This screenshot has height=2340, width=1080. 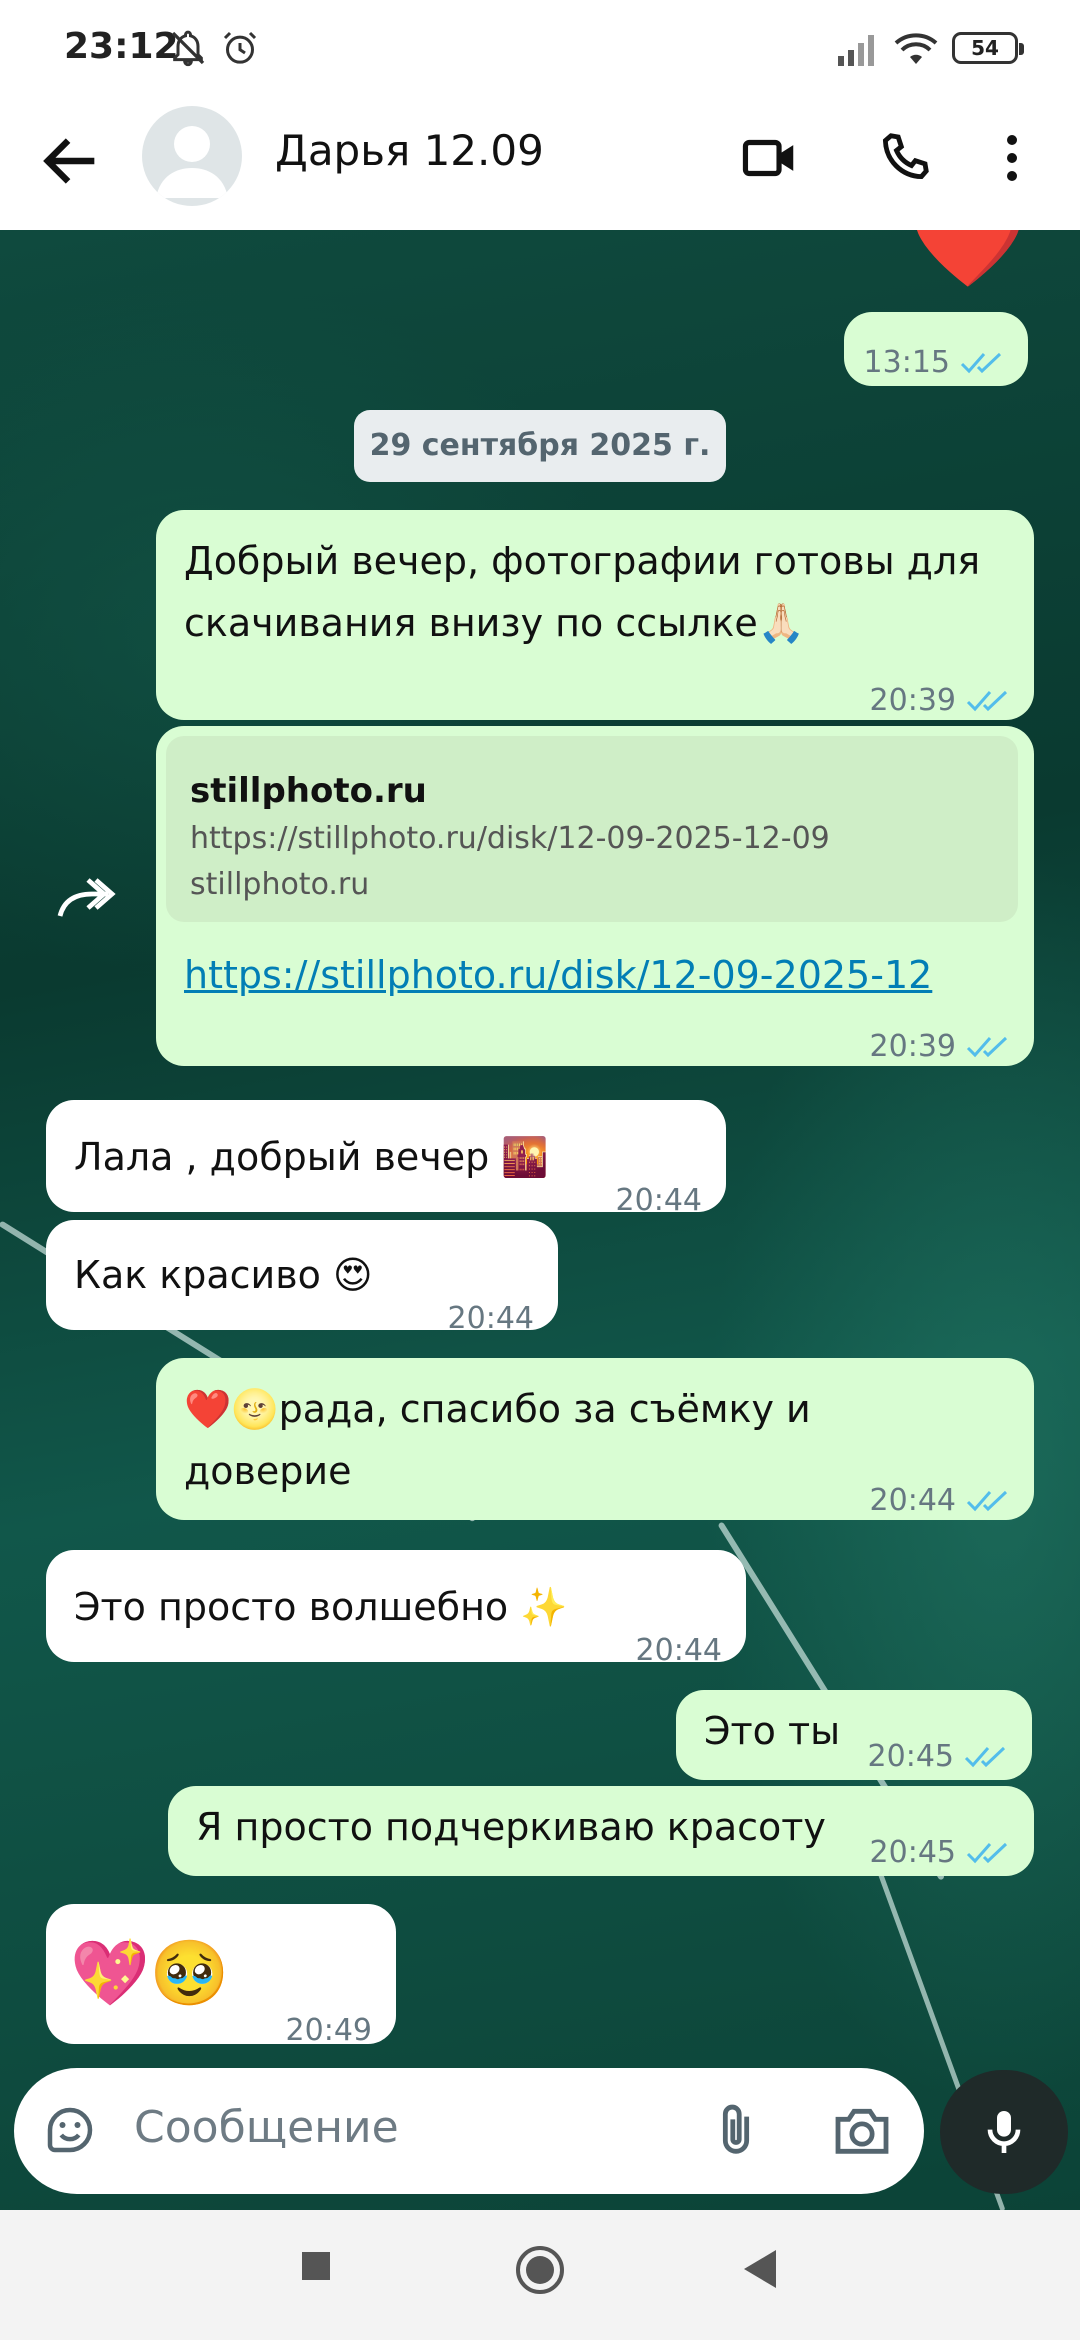 I want to click on message-composer: Сообщение, so click(x=469, y=2131).